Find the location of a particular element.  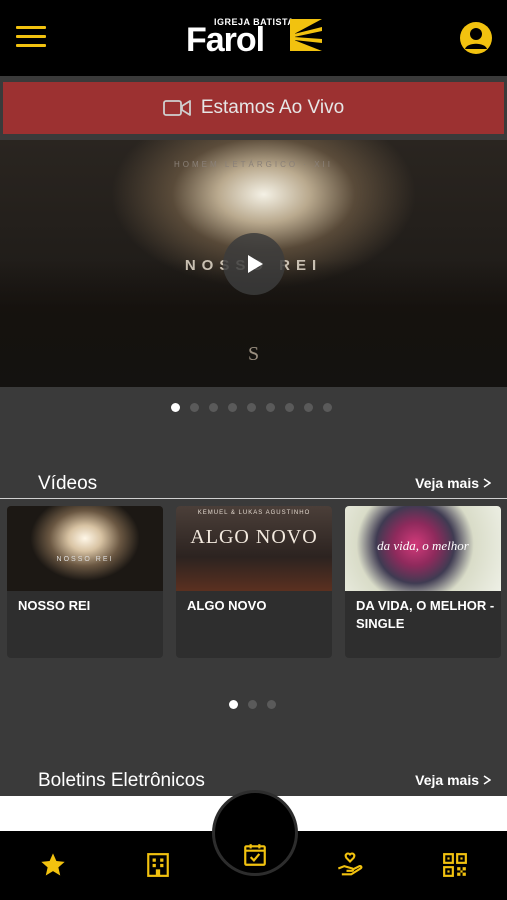

video-thumbnail: KEMUEL & LUKAS AGUSTINHO ALGO NOVO is located at coordinates (254, 548).